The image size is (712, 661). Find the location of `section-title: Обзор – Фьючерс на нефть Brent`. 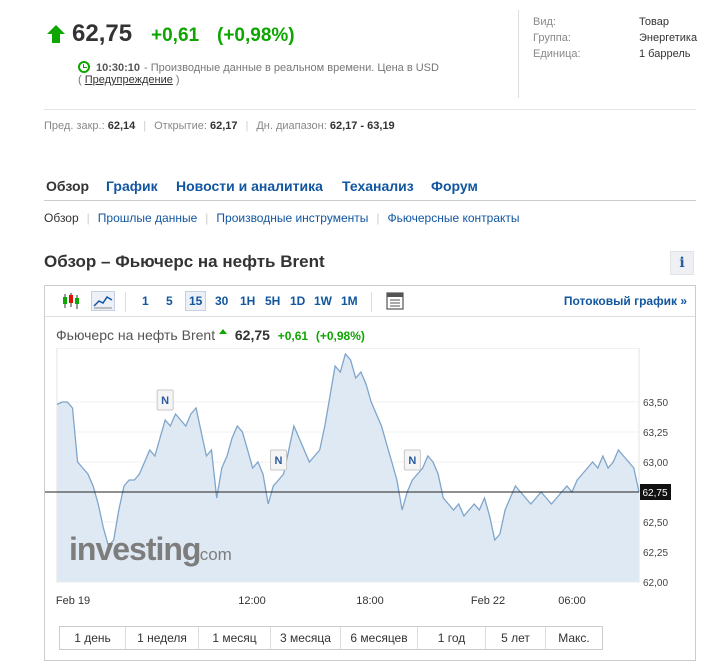

section-title: Обзор – Фьючерс на нефть Brent is located at coordinates (184, 261).